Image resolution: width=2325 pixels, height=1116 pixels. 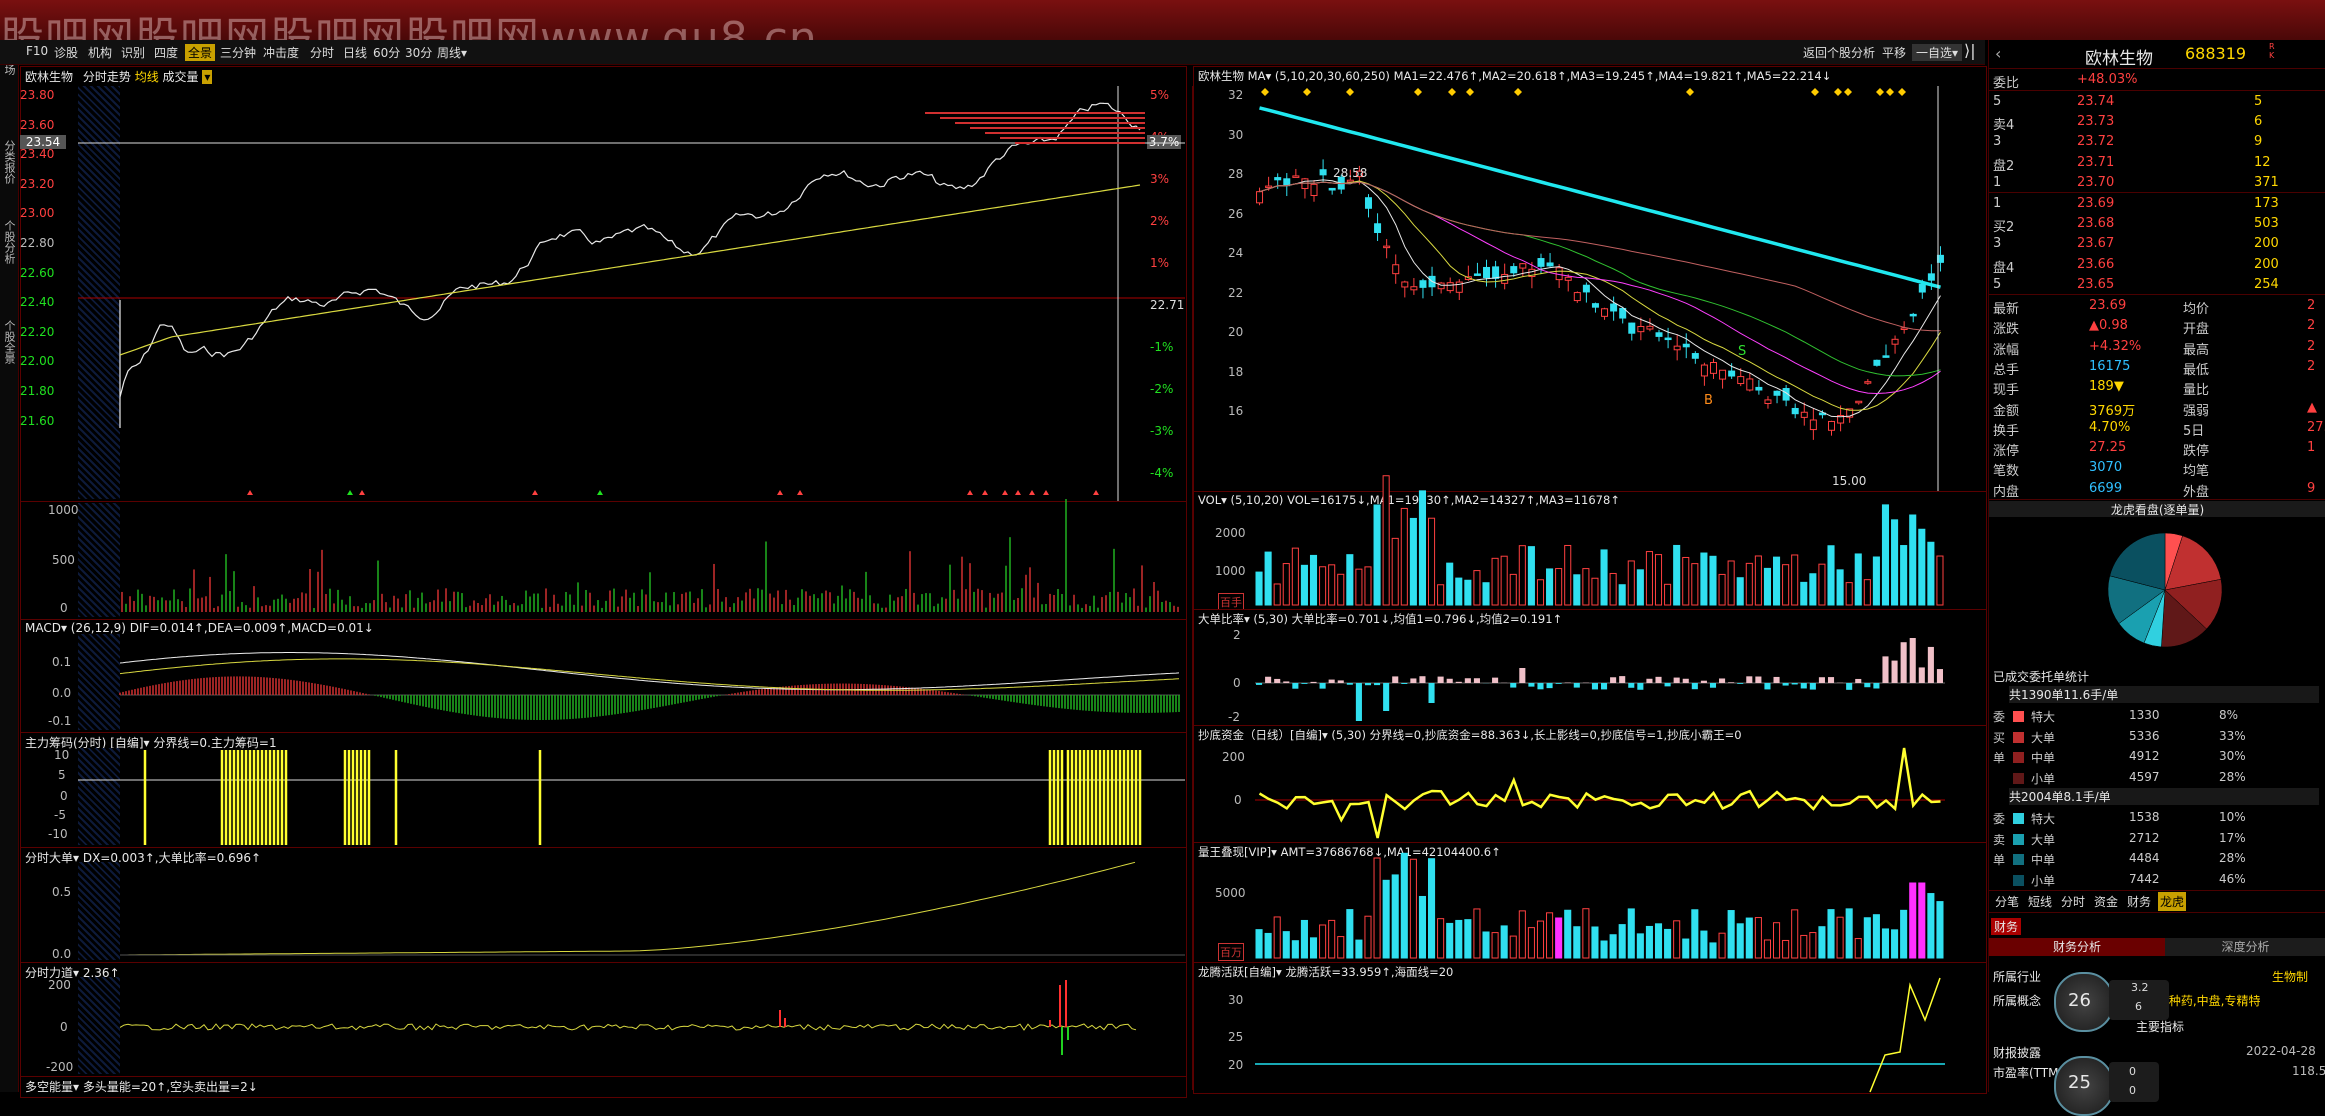 What do you see at coordinates (2040, 901) in the screenshot?
I see `bottom-tab-1: 短线` at bounding box center [2040, 901].